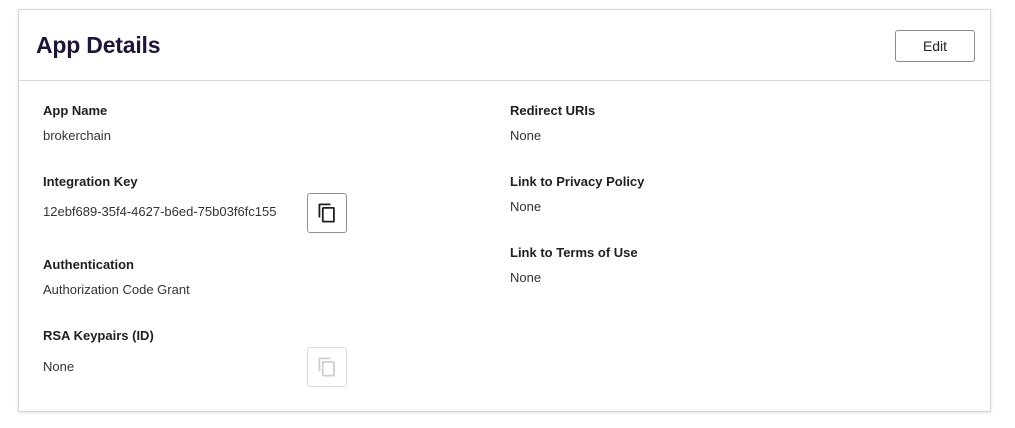 The image size is (1015, 428). What do you see at coordinates (98, 45) in the screenshot?
I see `page-title: App Details` at bounding box center [98, 45].